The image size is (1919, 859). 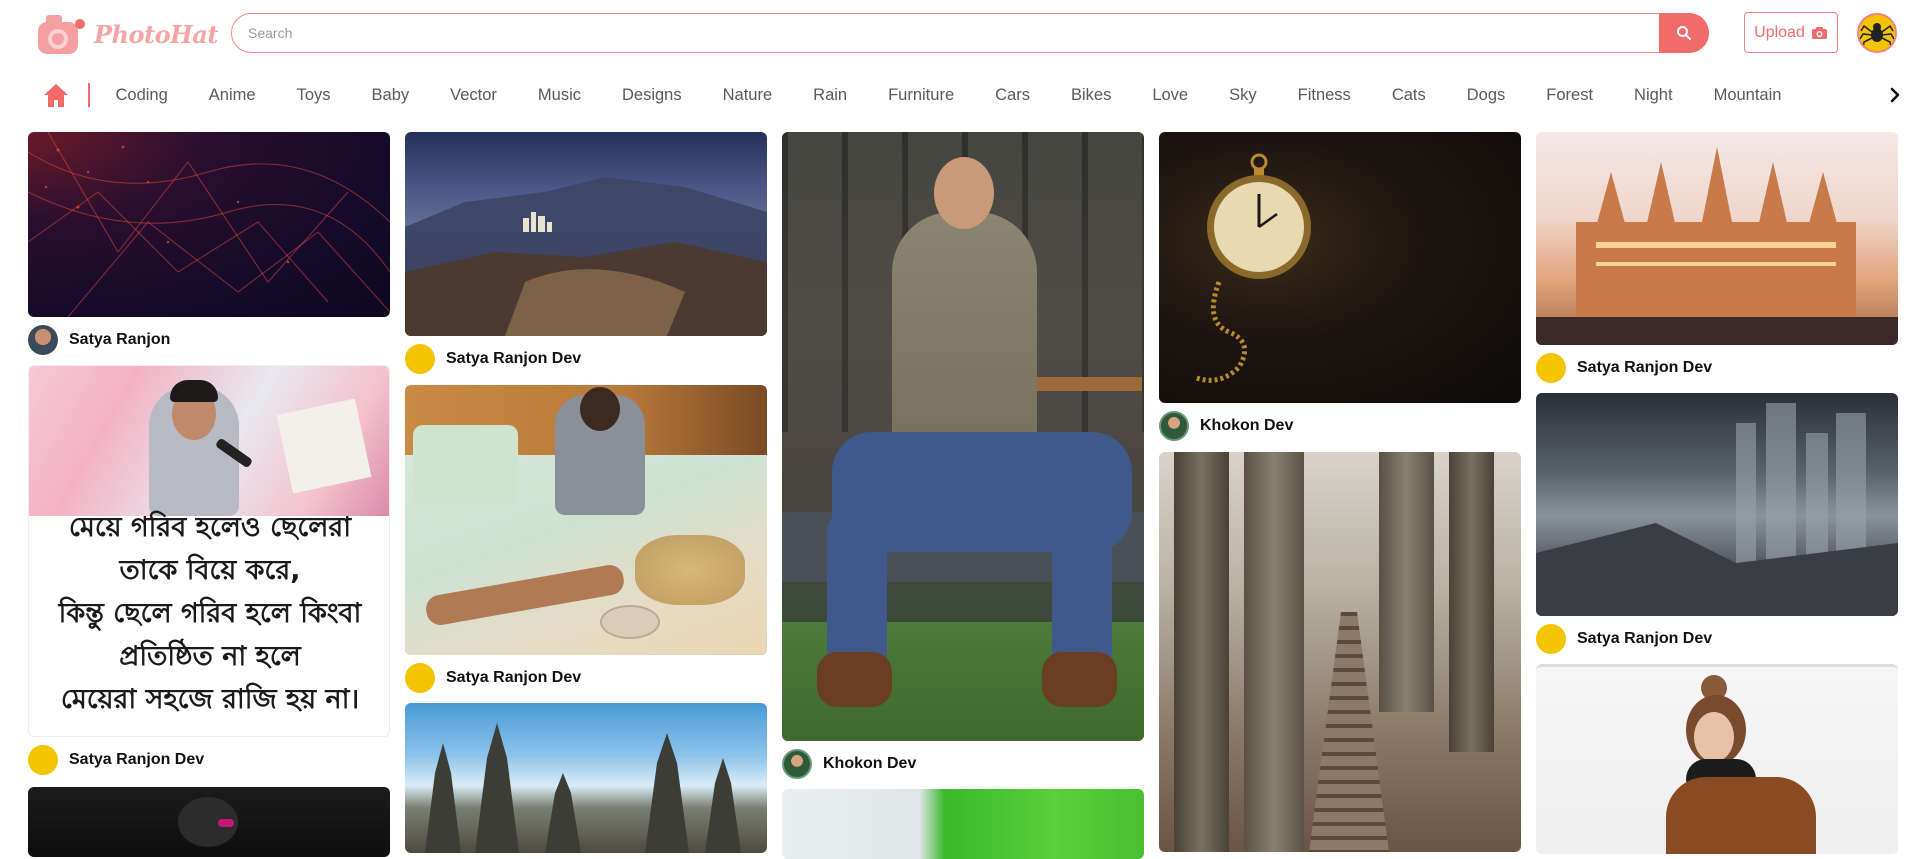 I want to click on category-forest: Forest, so click(x=1570, y=95).